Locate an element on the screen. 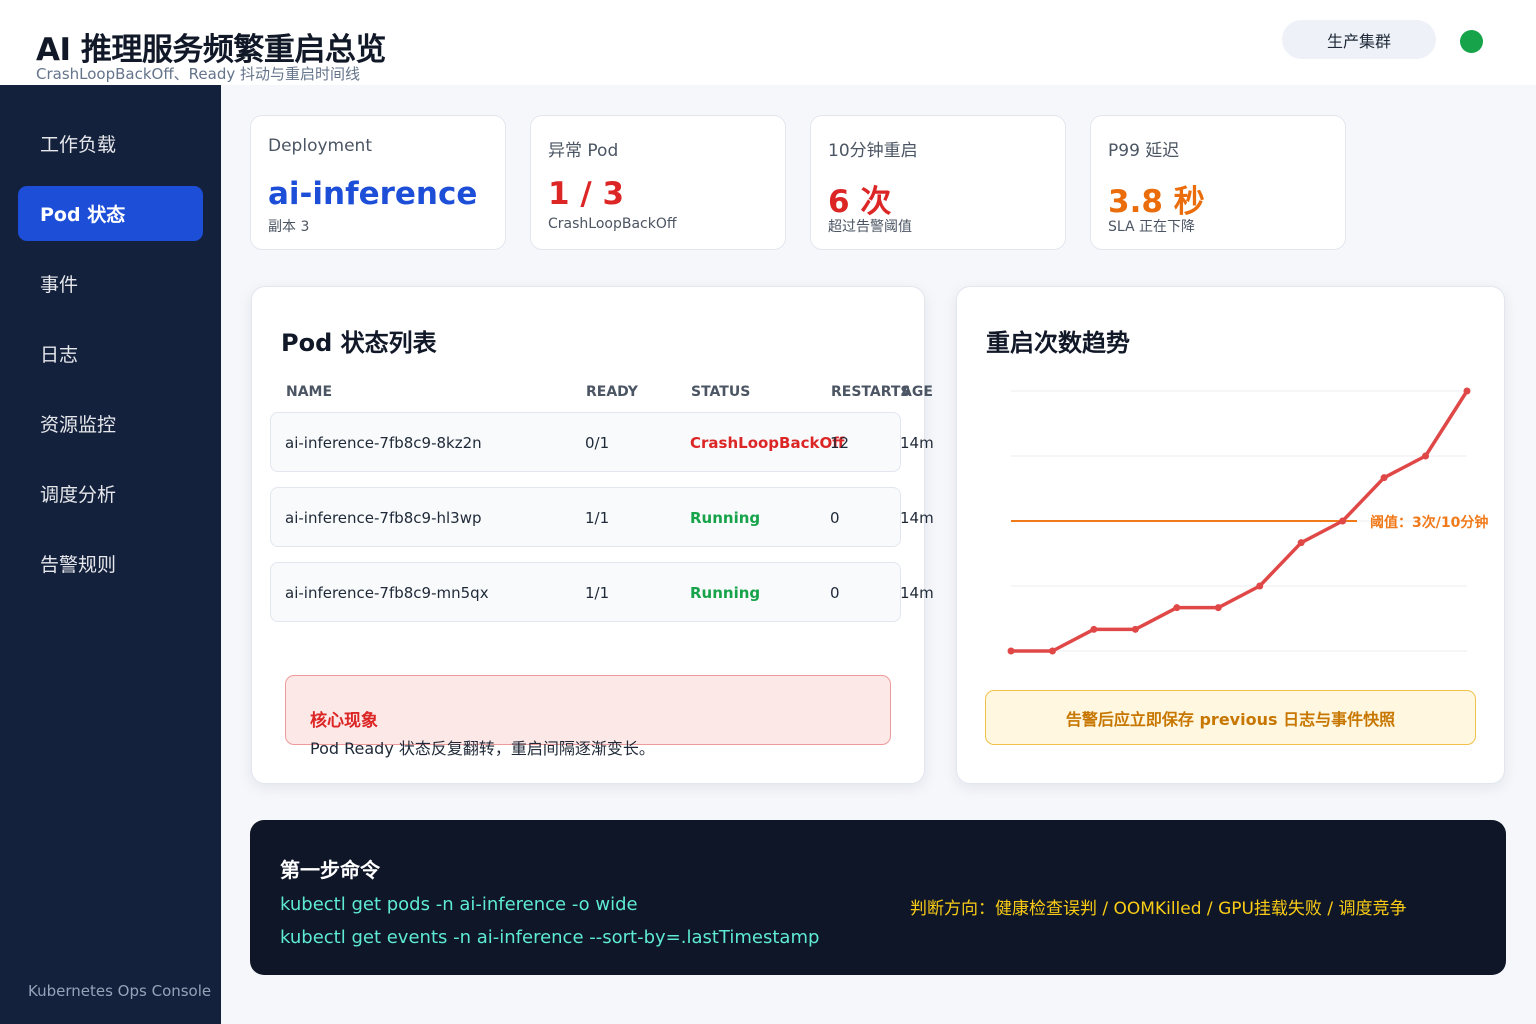 The image size is (1536, 1024). stat-card-deployment: Deployment ai-inference 副本 3 is located at coordinates (378, 182).